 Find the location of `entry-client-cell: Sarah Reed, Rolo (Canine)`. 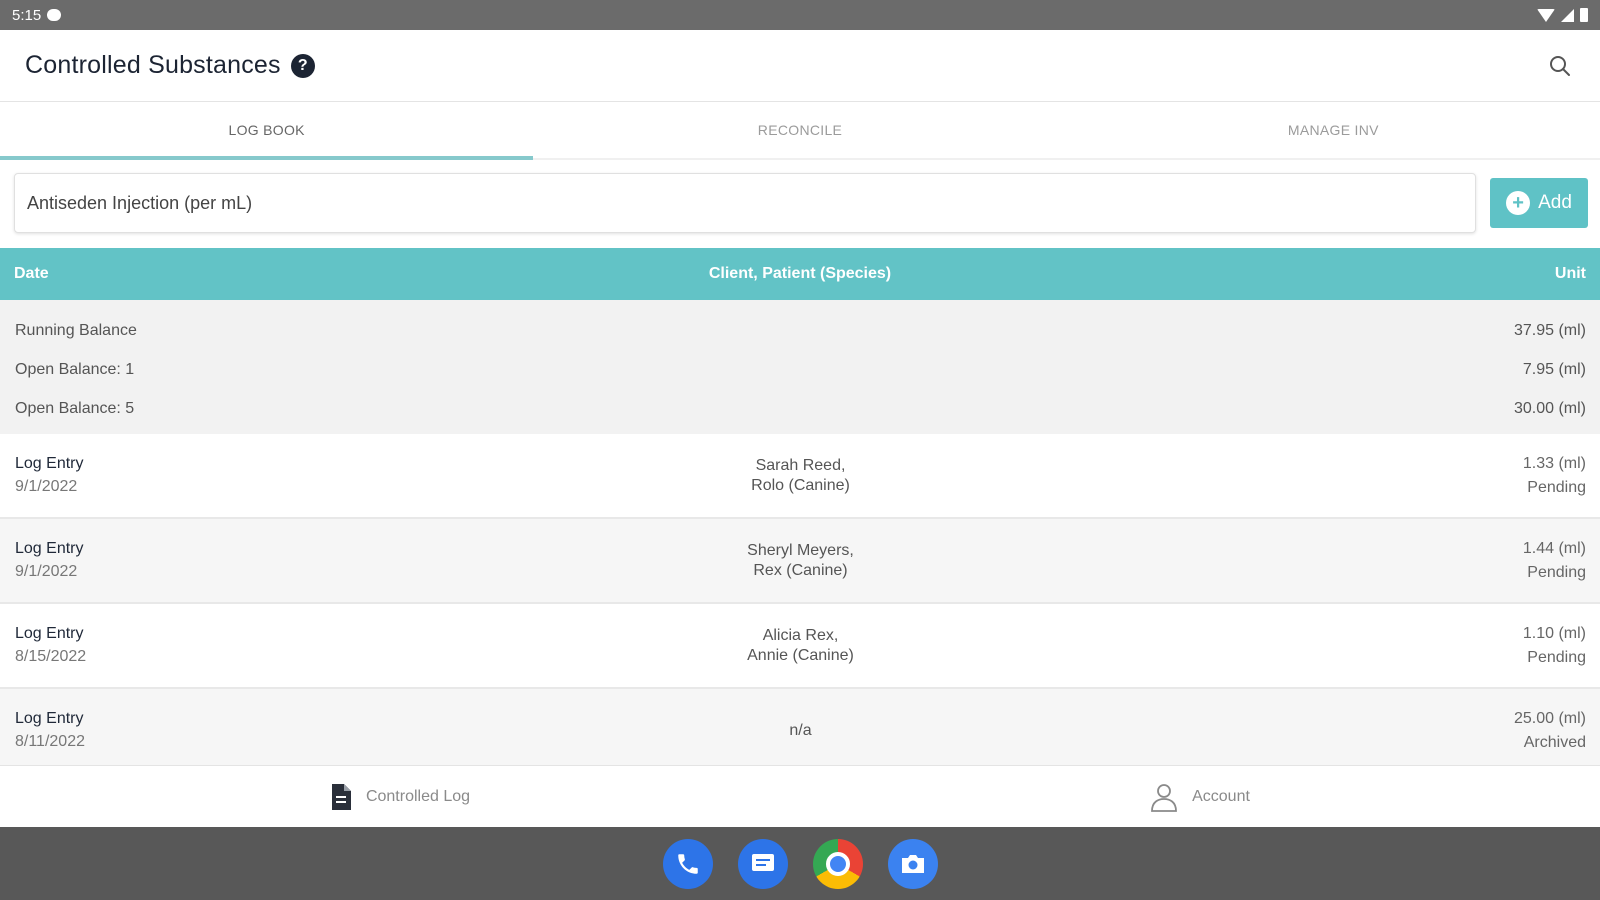

entry-client-cell: Sarah Reed, Rolo (Canine) is located at coordinates (800, 476).